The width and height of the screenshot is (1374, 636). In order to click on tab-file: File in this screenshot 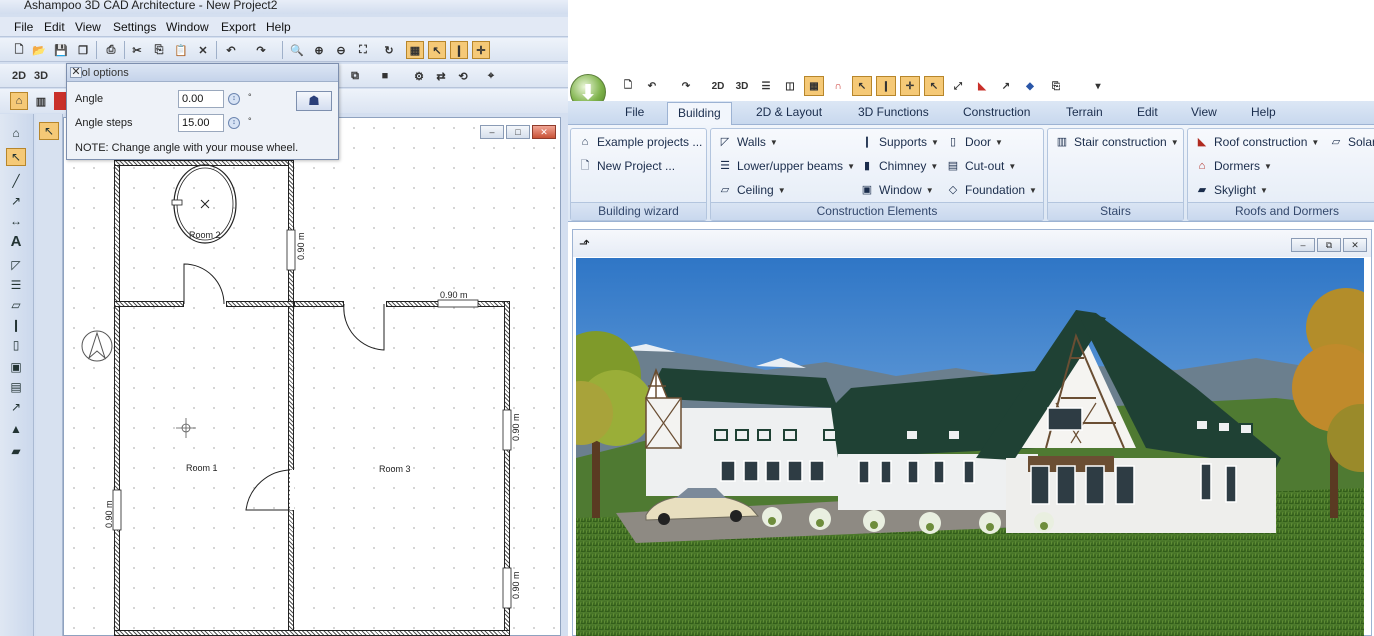, I will do `click(634, 112)`.